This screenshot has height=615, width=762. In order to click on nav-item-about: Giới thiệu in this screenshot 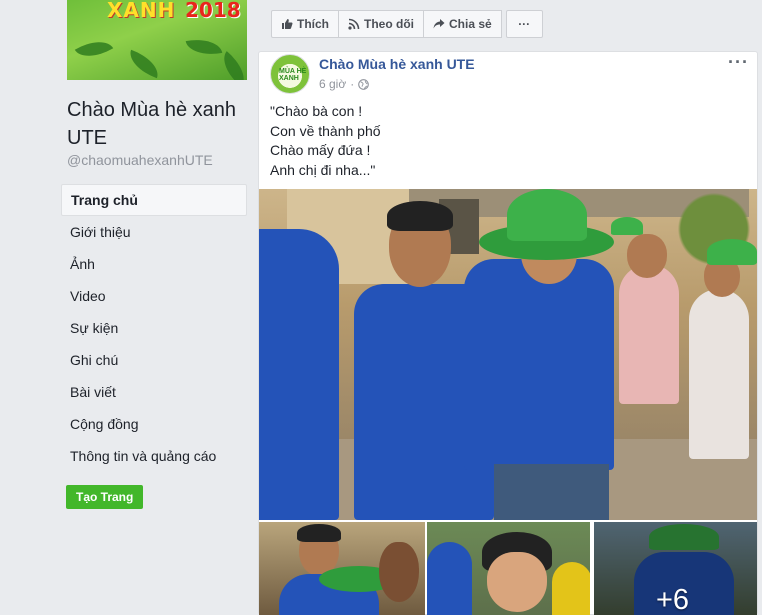, I will do `click(154, 232)`.